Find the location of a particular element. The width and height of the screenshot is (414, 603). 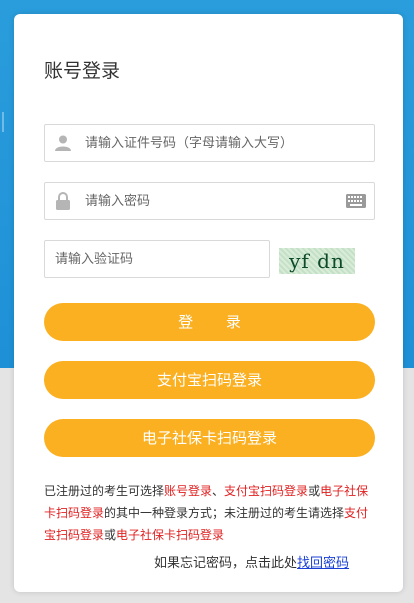

user-icon is located at coordinates (63, 143).